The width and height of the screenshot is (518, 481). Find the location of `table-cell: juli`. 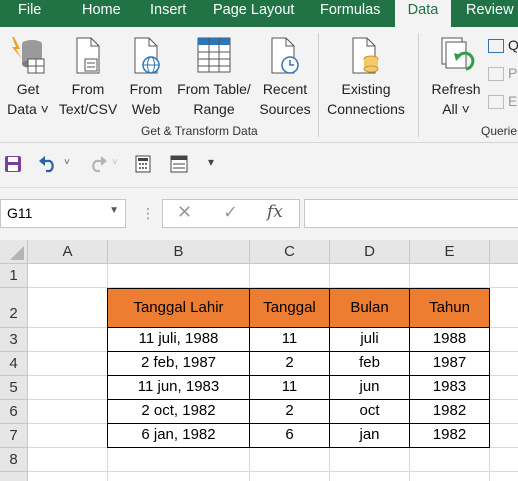

table-cell: juli is located at coordinates (369, 339).